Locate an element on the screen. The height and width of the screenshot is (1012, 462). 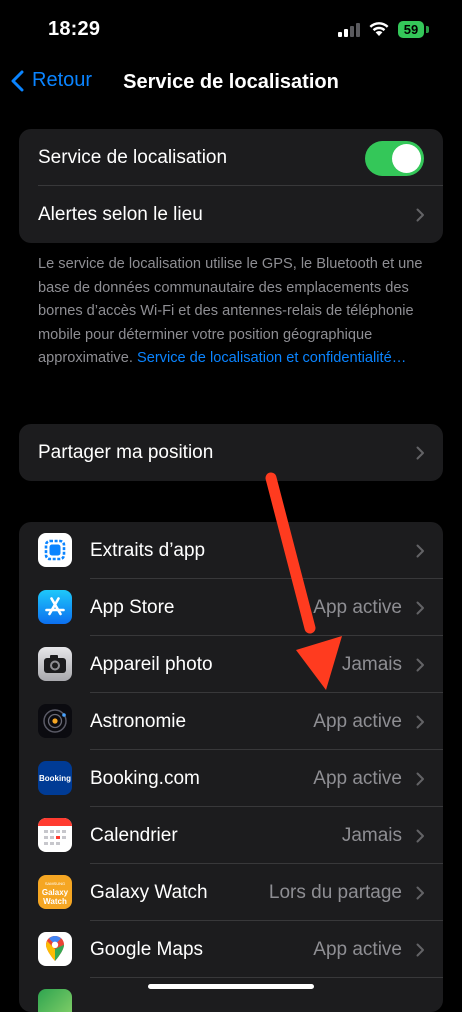
partial-app-icon is located at coordinates (55, 1000).